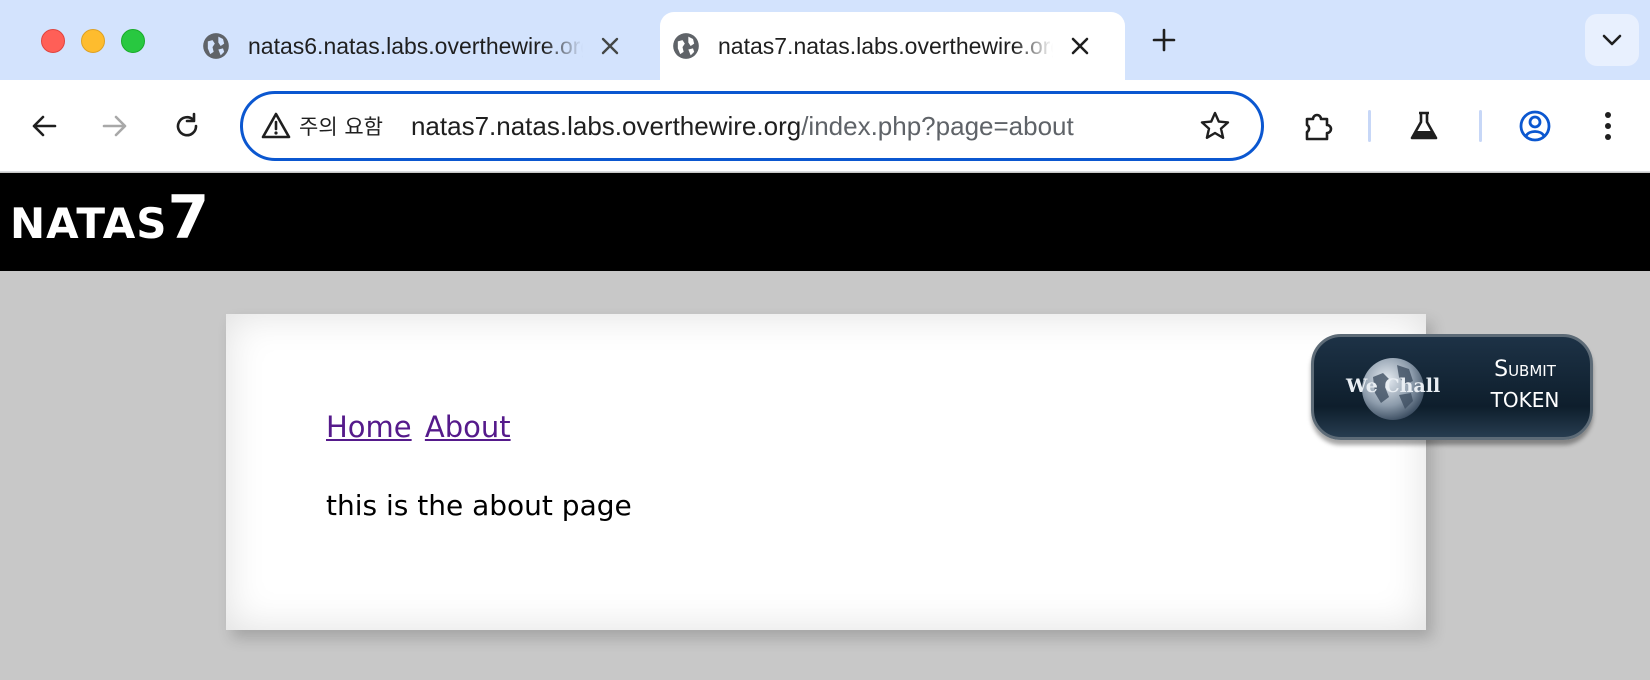 This screenshot has height=680, width=1650. I want to click on wechall-submit-token-button: We Chall Submit token, so click(1452, 387).